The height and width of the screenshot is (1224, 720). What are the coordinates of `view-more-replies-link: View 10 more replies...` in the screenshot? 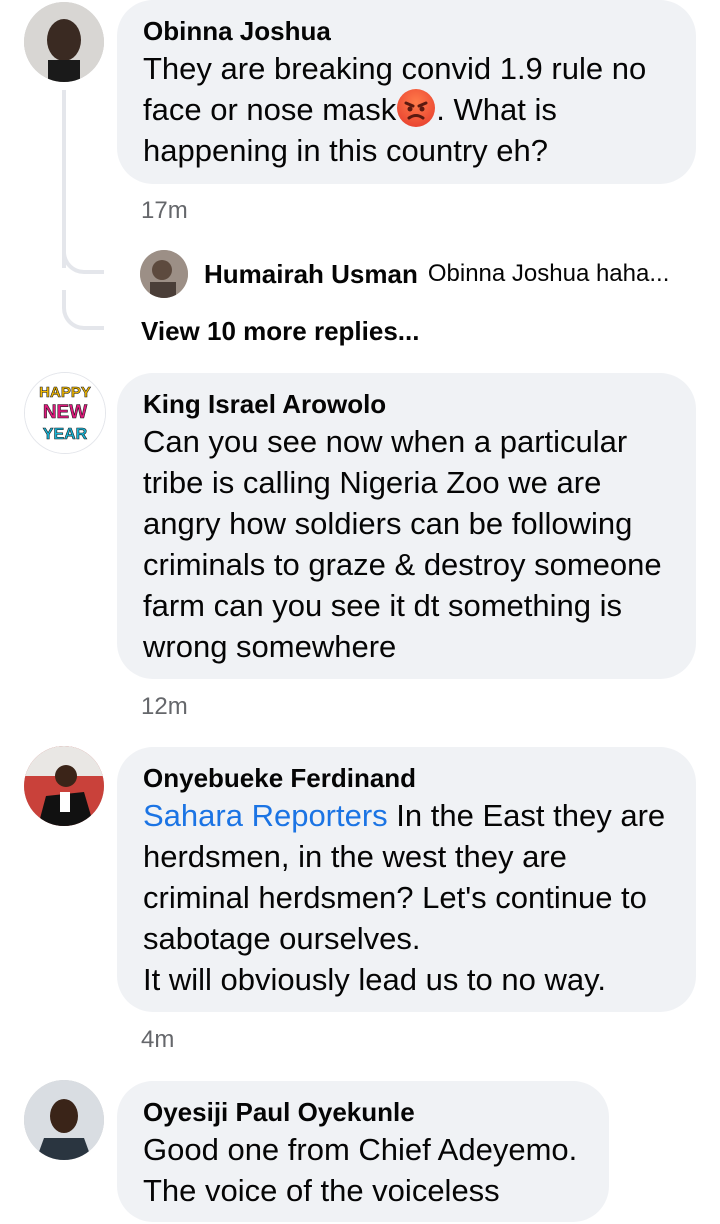 It's located at (280, 331).